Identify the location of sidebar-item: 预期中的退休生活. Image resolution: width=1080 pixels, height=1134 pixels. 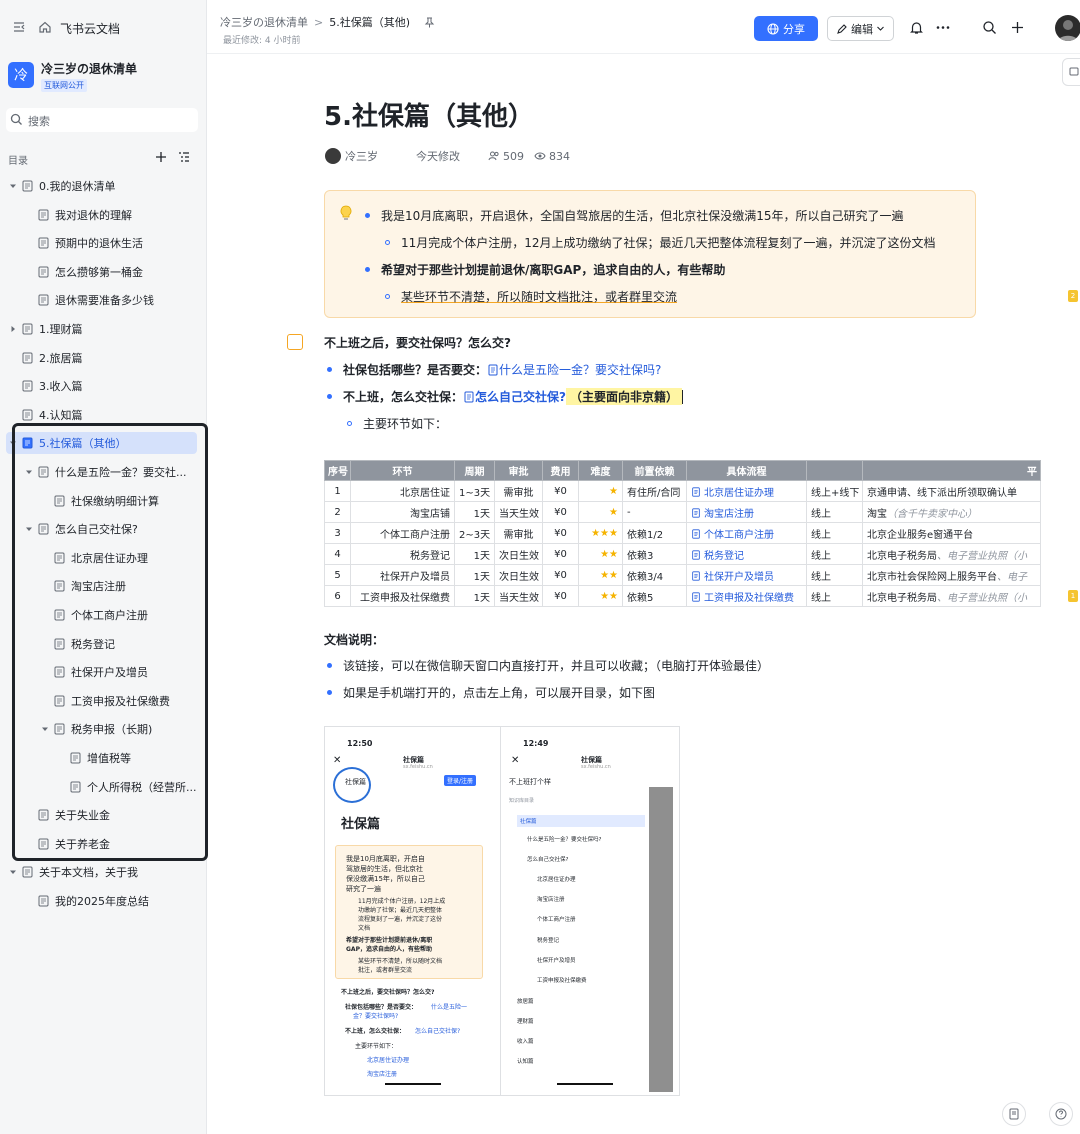
(109, 243).